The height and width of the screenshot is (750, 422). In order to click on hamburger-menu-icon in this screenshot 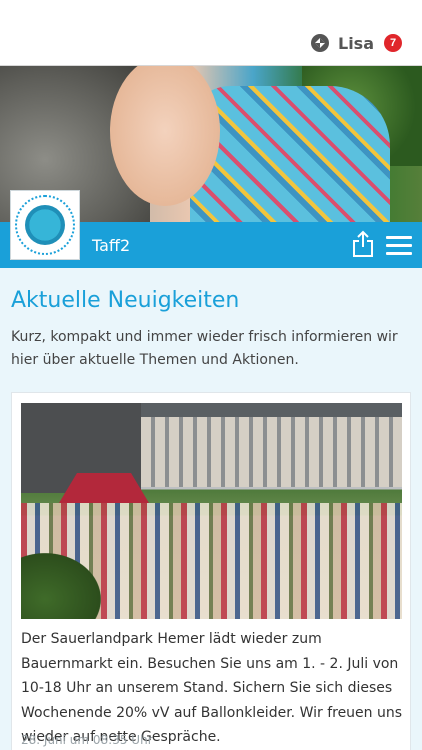, I will do `click(399, 245)`.